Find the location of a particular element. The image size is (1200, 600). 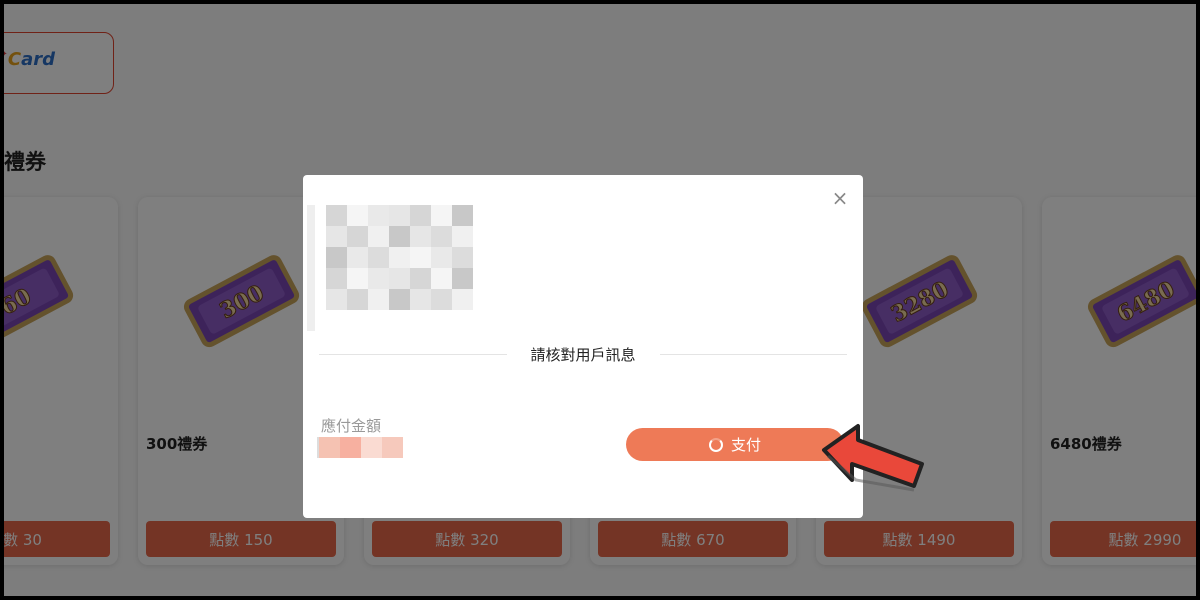

divider-line-right is located at coordinates (753, 354).